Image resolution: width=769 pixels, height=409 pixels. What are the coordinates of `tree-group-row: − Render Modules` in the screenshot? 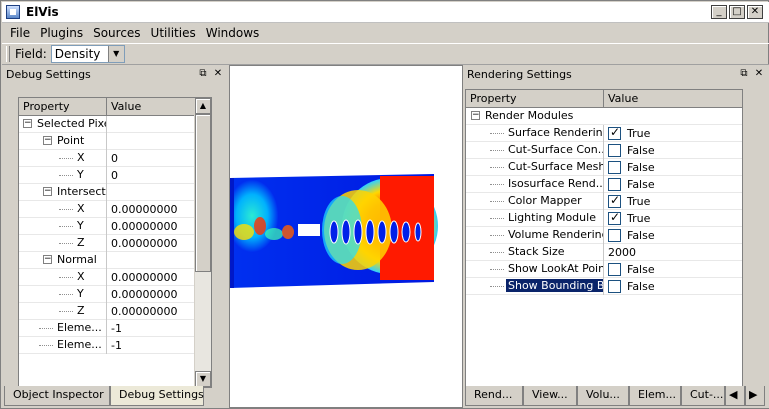 It's located at (604, 116).